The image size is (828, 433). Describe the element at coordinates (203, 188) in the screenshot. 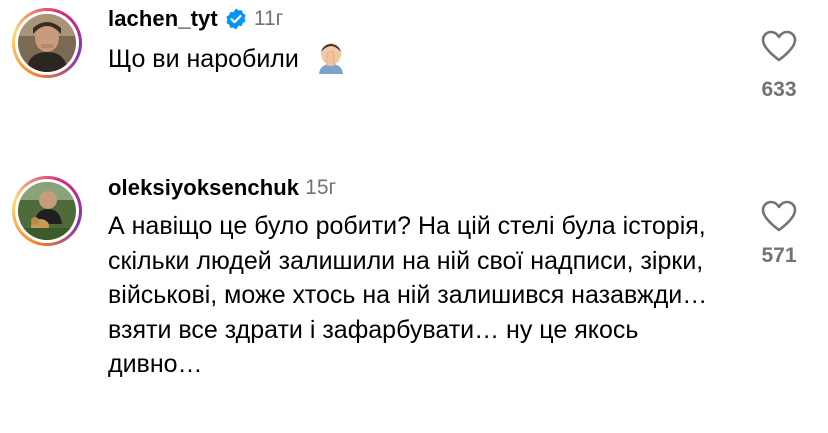

I see `username: oleksiyoksenchuk` at that location.